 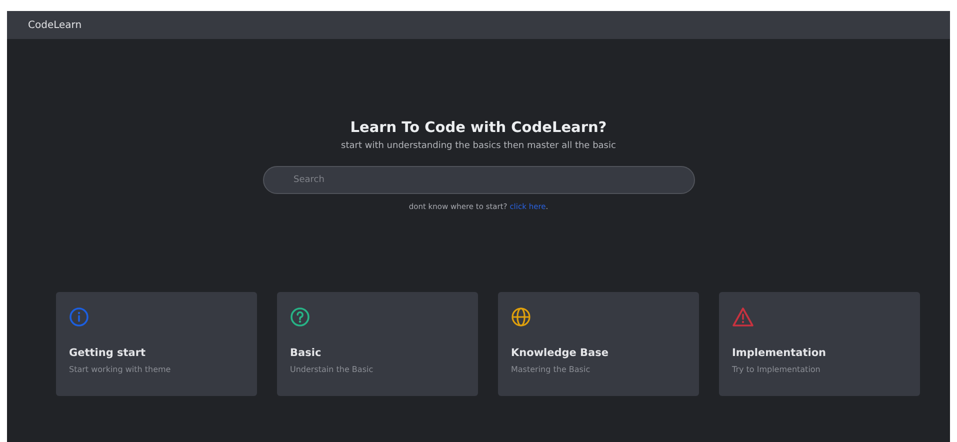 What do you see at coordinates (478, 180) in the screenshot?
I see `search-field: Search` at bounding box center [478, 180].